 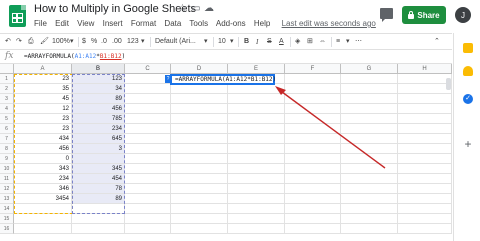 I want to click on column-header-b: B, so click(x=98, y=69).